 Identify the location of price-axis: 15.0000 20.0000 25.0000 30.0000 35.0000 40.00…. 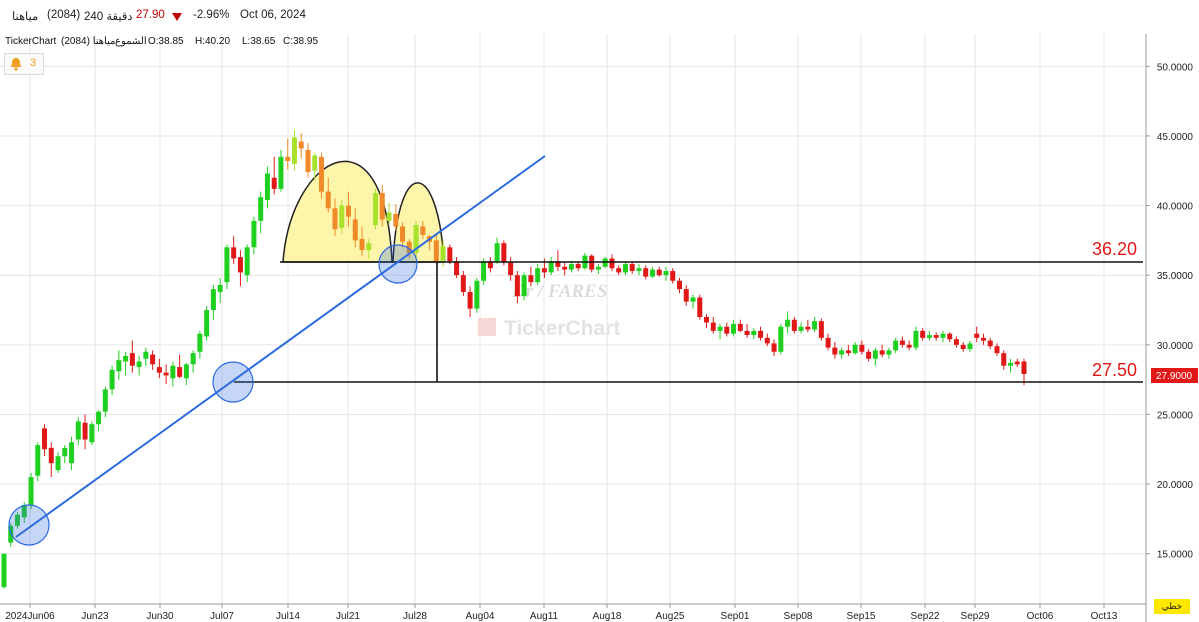
(1170, 311).